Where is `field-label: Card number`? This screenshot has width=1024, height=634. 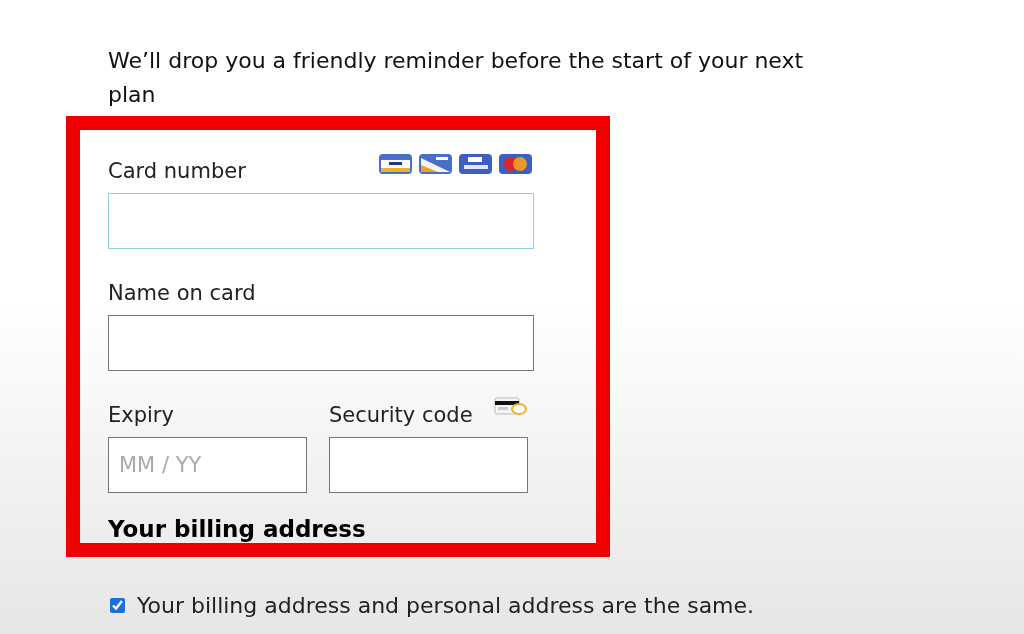 field-label: Card number is located at coordinates (177, 171).